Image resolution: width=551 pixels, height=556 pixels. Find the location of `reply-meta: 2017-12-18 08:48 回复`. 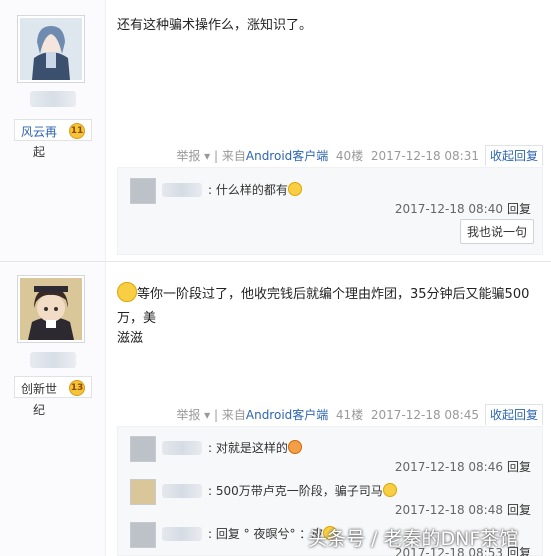

reply-meta: 2017-12-18 08:48 回复 is located at coordinates (463, 509).